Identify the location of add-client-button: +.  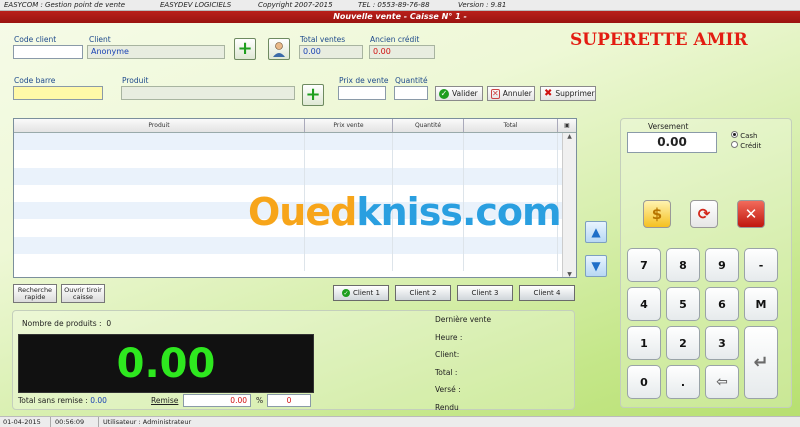
(245, 49).